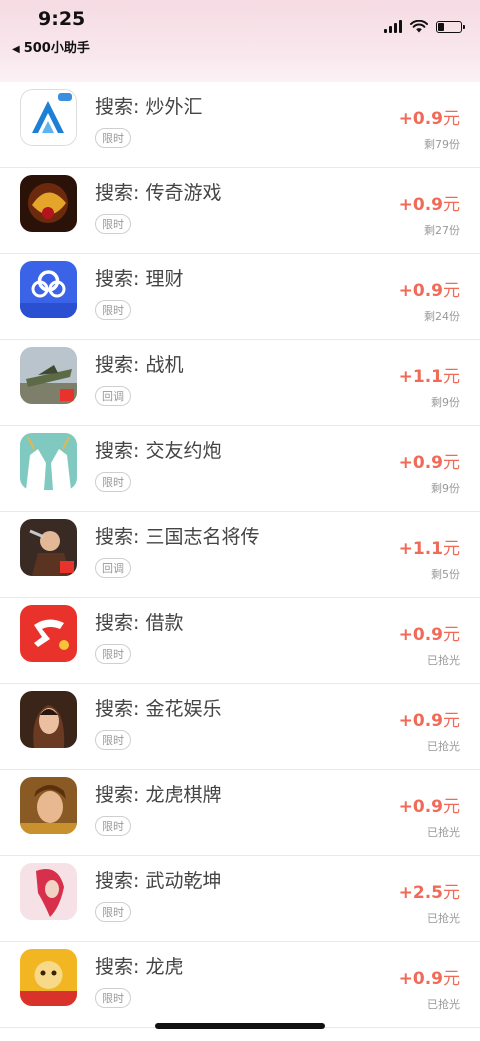  Describe the element at coordinates (139, 279) in the screenshot. I see `task-title: 搜索: 理财` at that location.